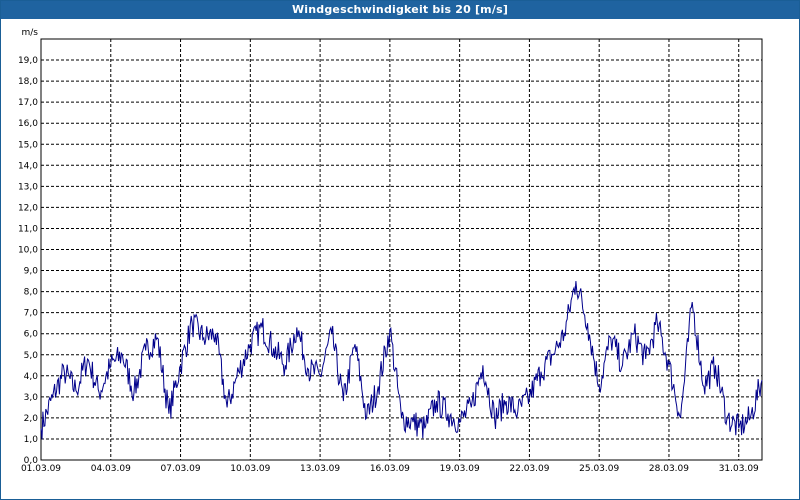 This screenshot has height=500, width=800. Describe the element at coordinates (28, 229) in the screenshot. I see `y-tick-label: 11,0` at that location.